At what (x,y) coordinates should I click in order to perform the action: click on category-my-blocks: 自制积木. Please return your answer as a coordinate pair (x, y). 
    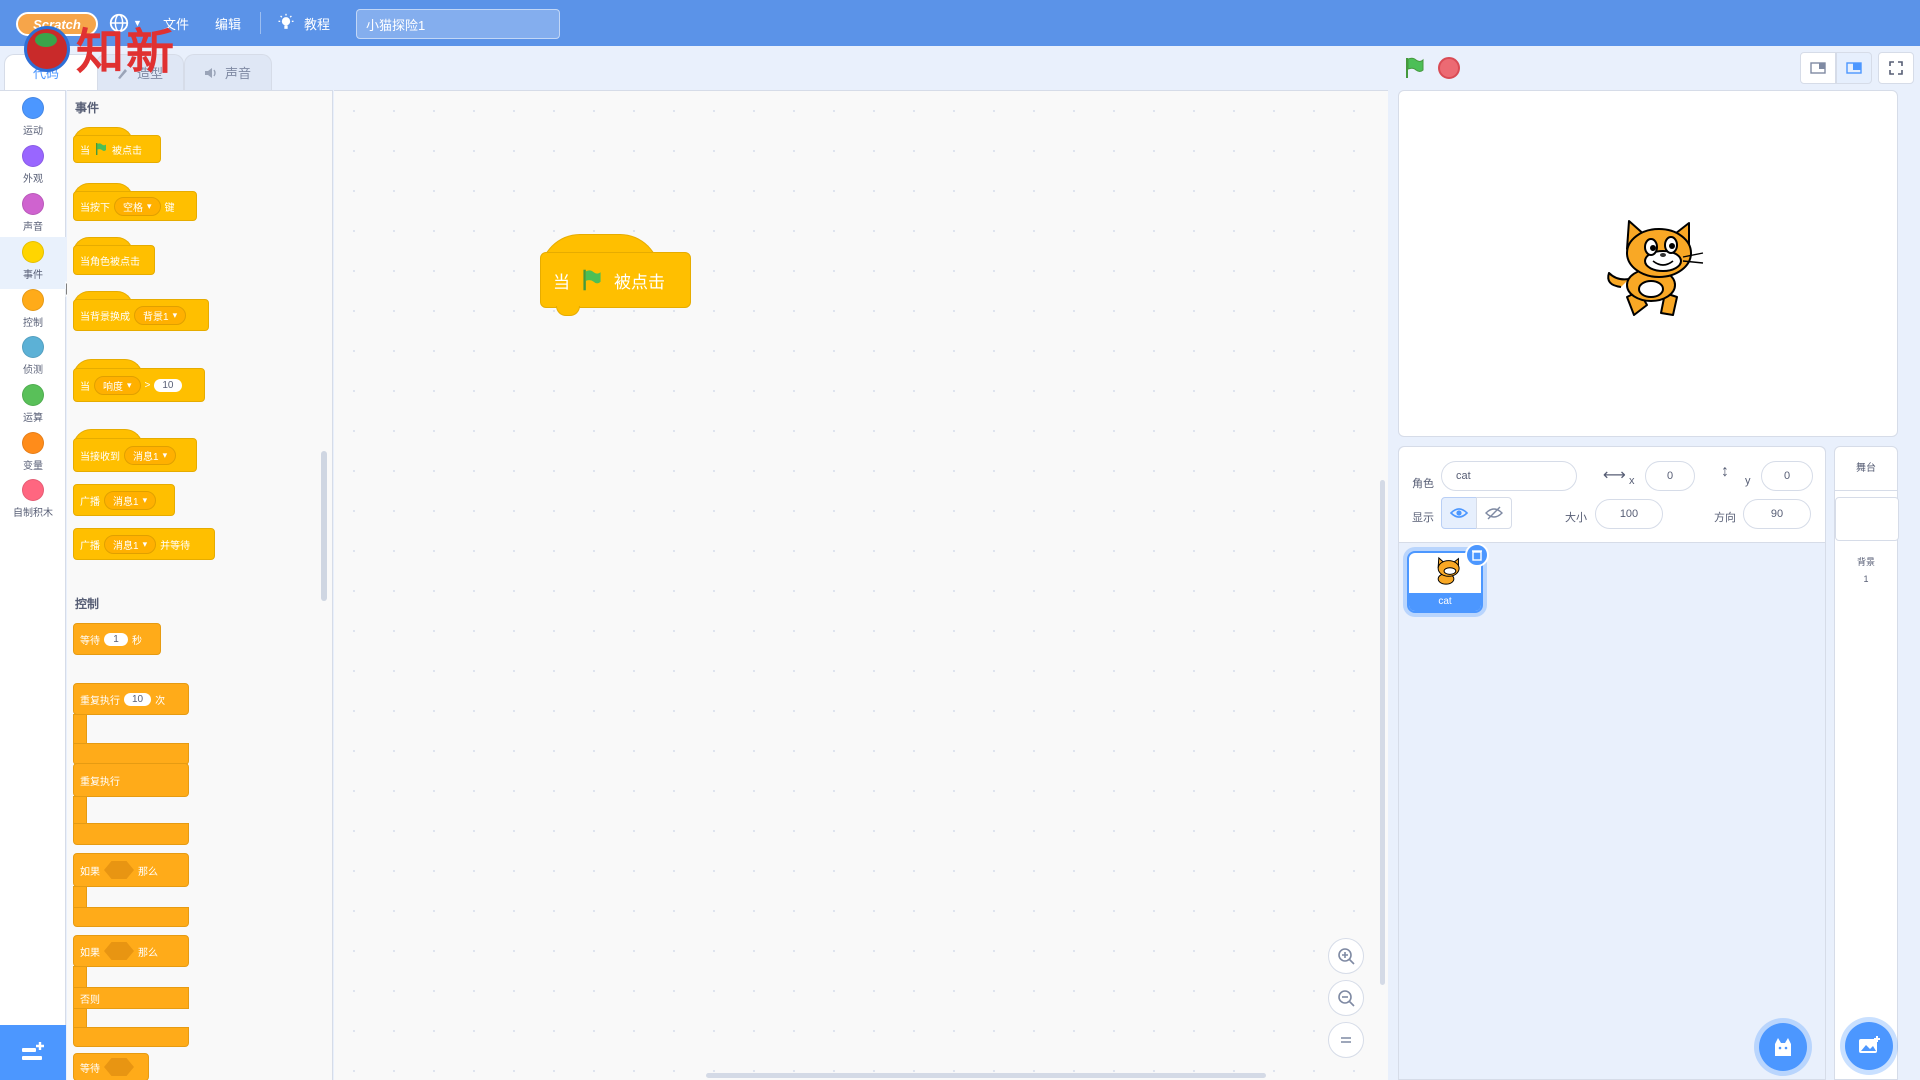
    Looking at the image, I should click on (33, 501).